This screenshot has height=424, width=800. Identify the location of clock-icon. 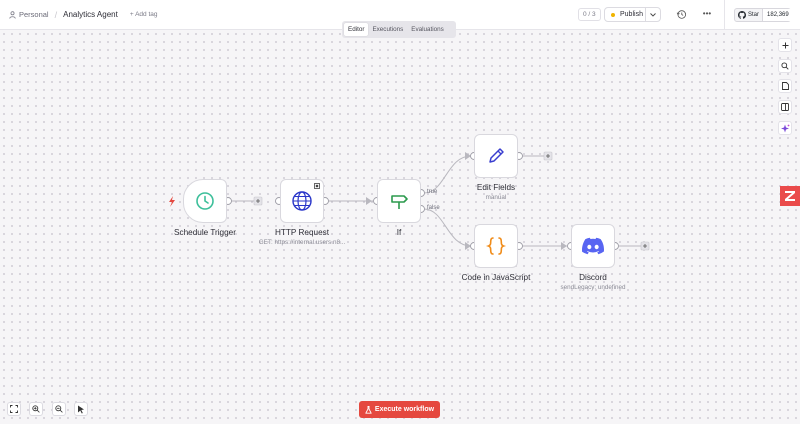
(205, 201).